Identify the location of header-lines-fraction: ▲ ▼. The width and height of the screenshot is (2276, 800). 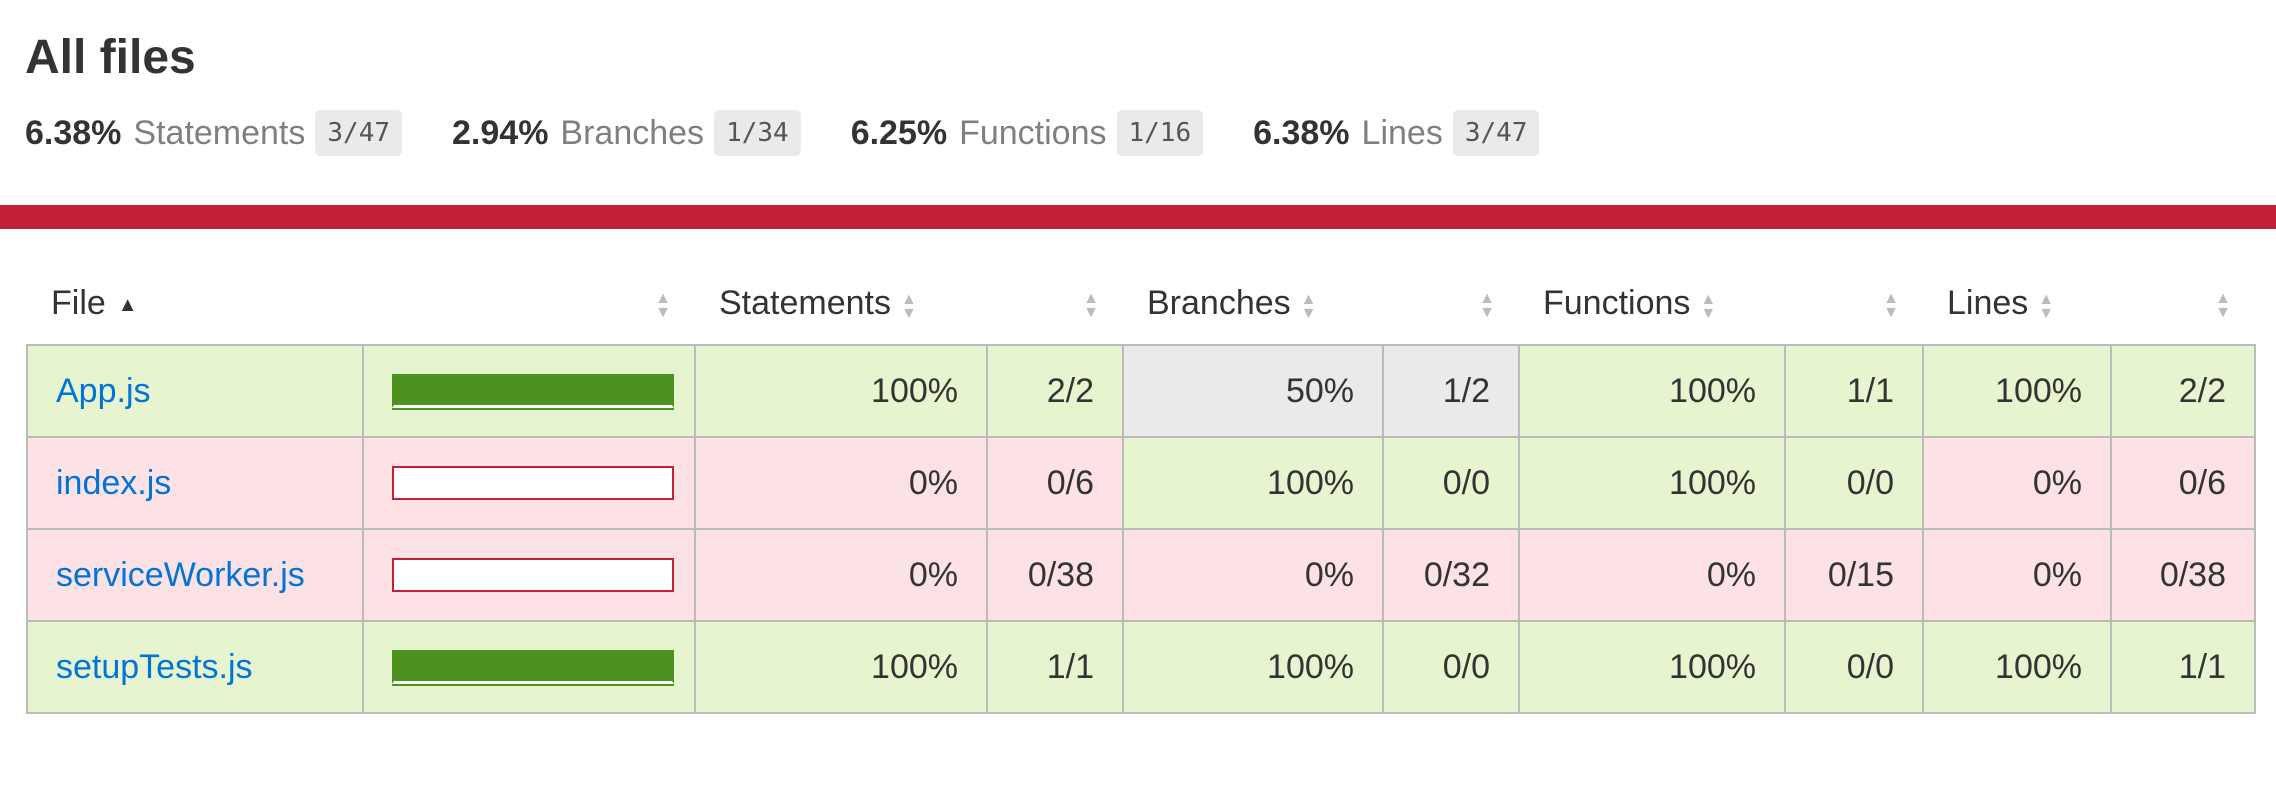
(2183, 304).